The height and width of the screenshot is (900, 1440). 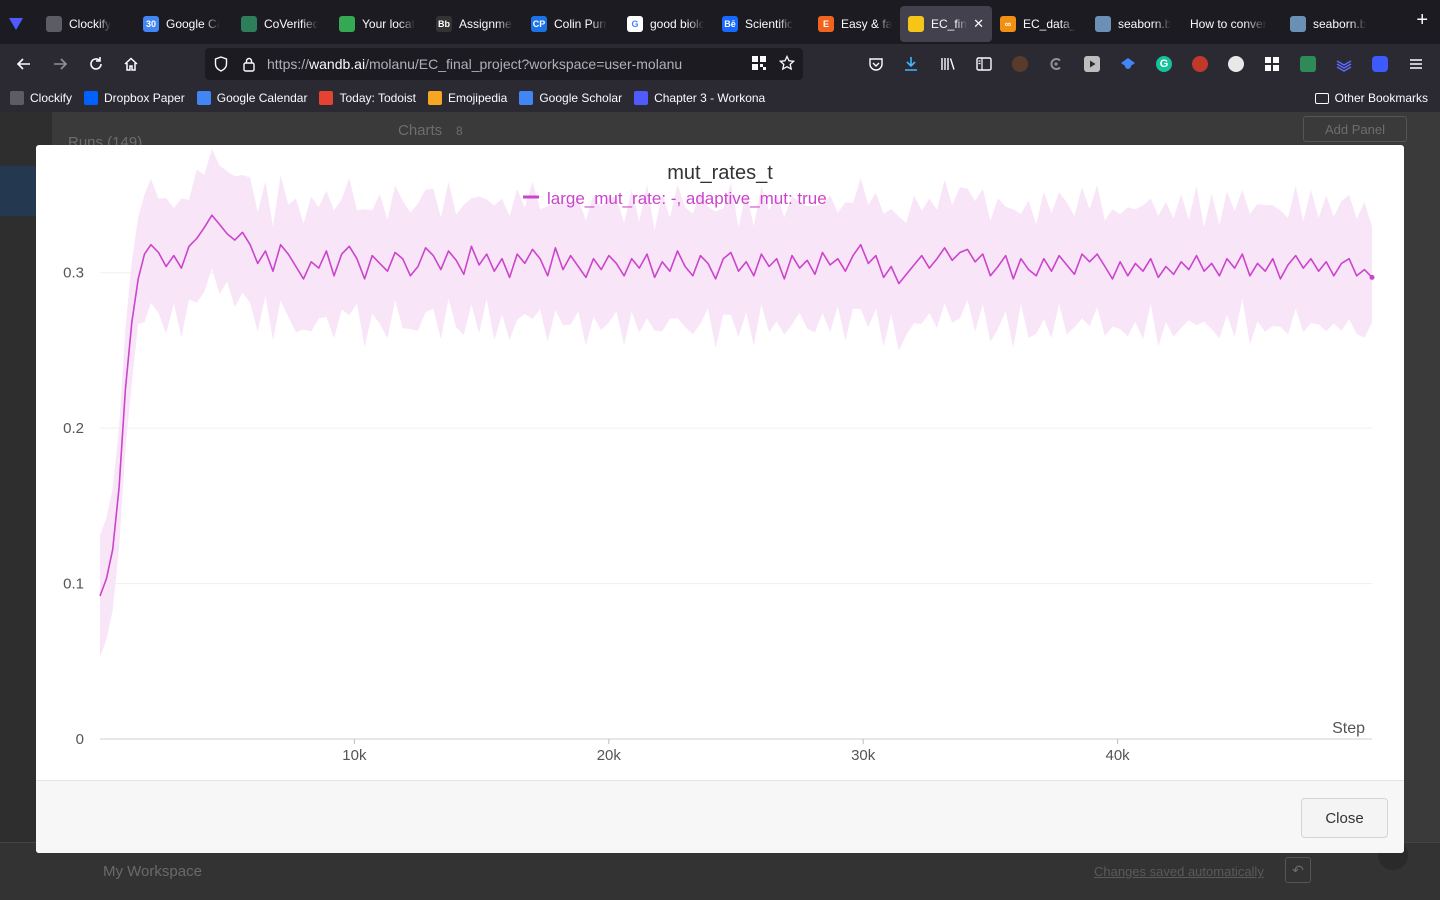 I want to click on extensions-icon, so click(x=1272, y=64).